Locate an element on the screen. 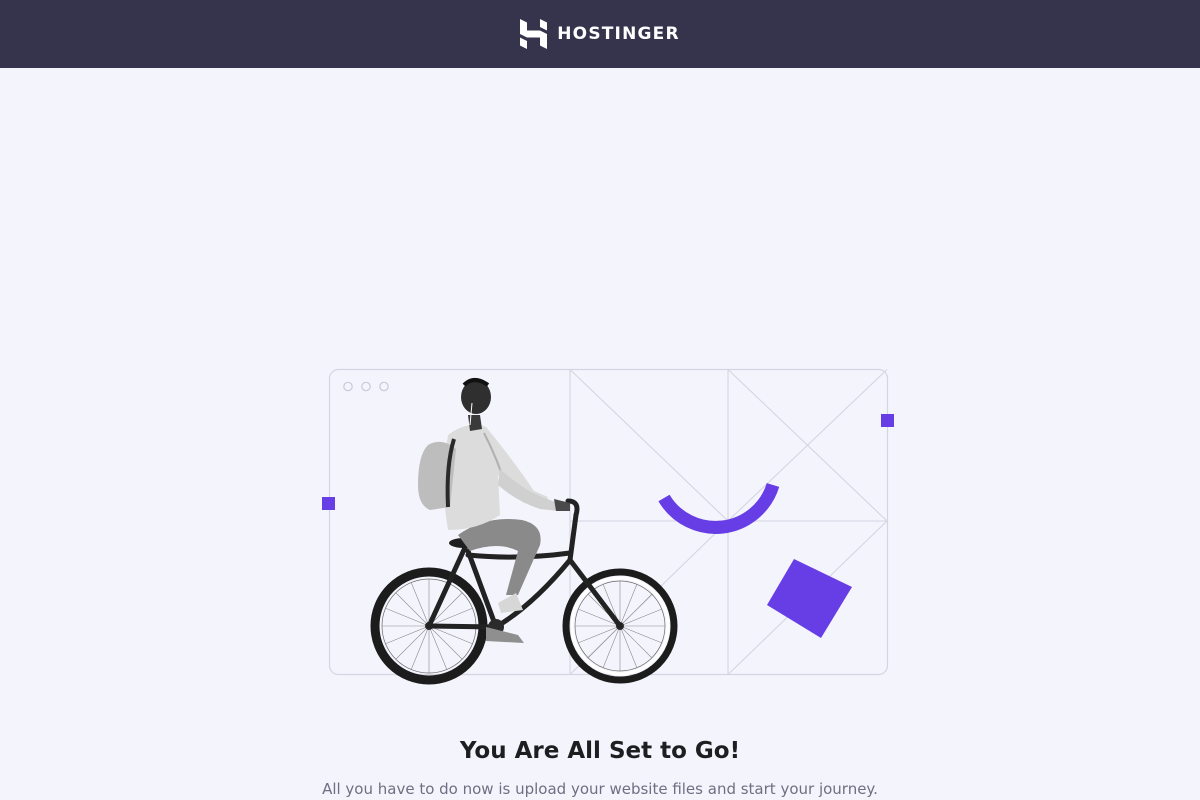  hostinger-logo-icon is located at coordinates (534, 34).